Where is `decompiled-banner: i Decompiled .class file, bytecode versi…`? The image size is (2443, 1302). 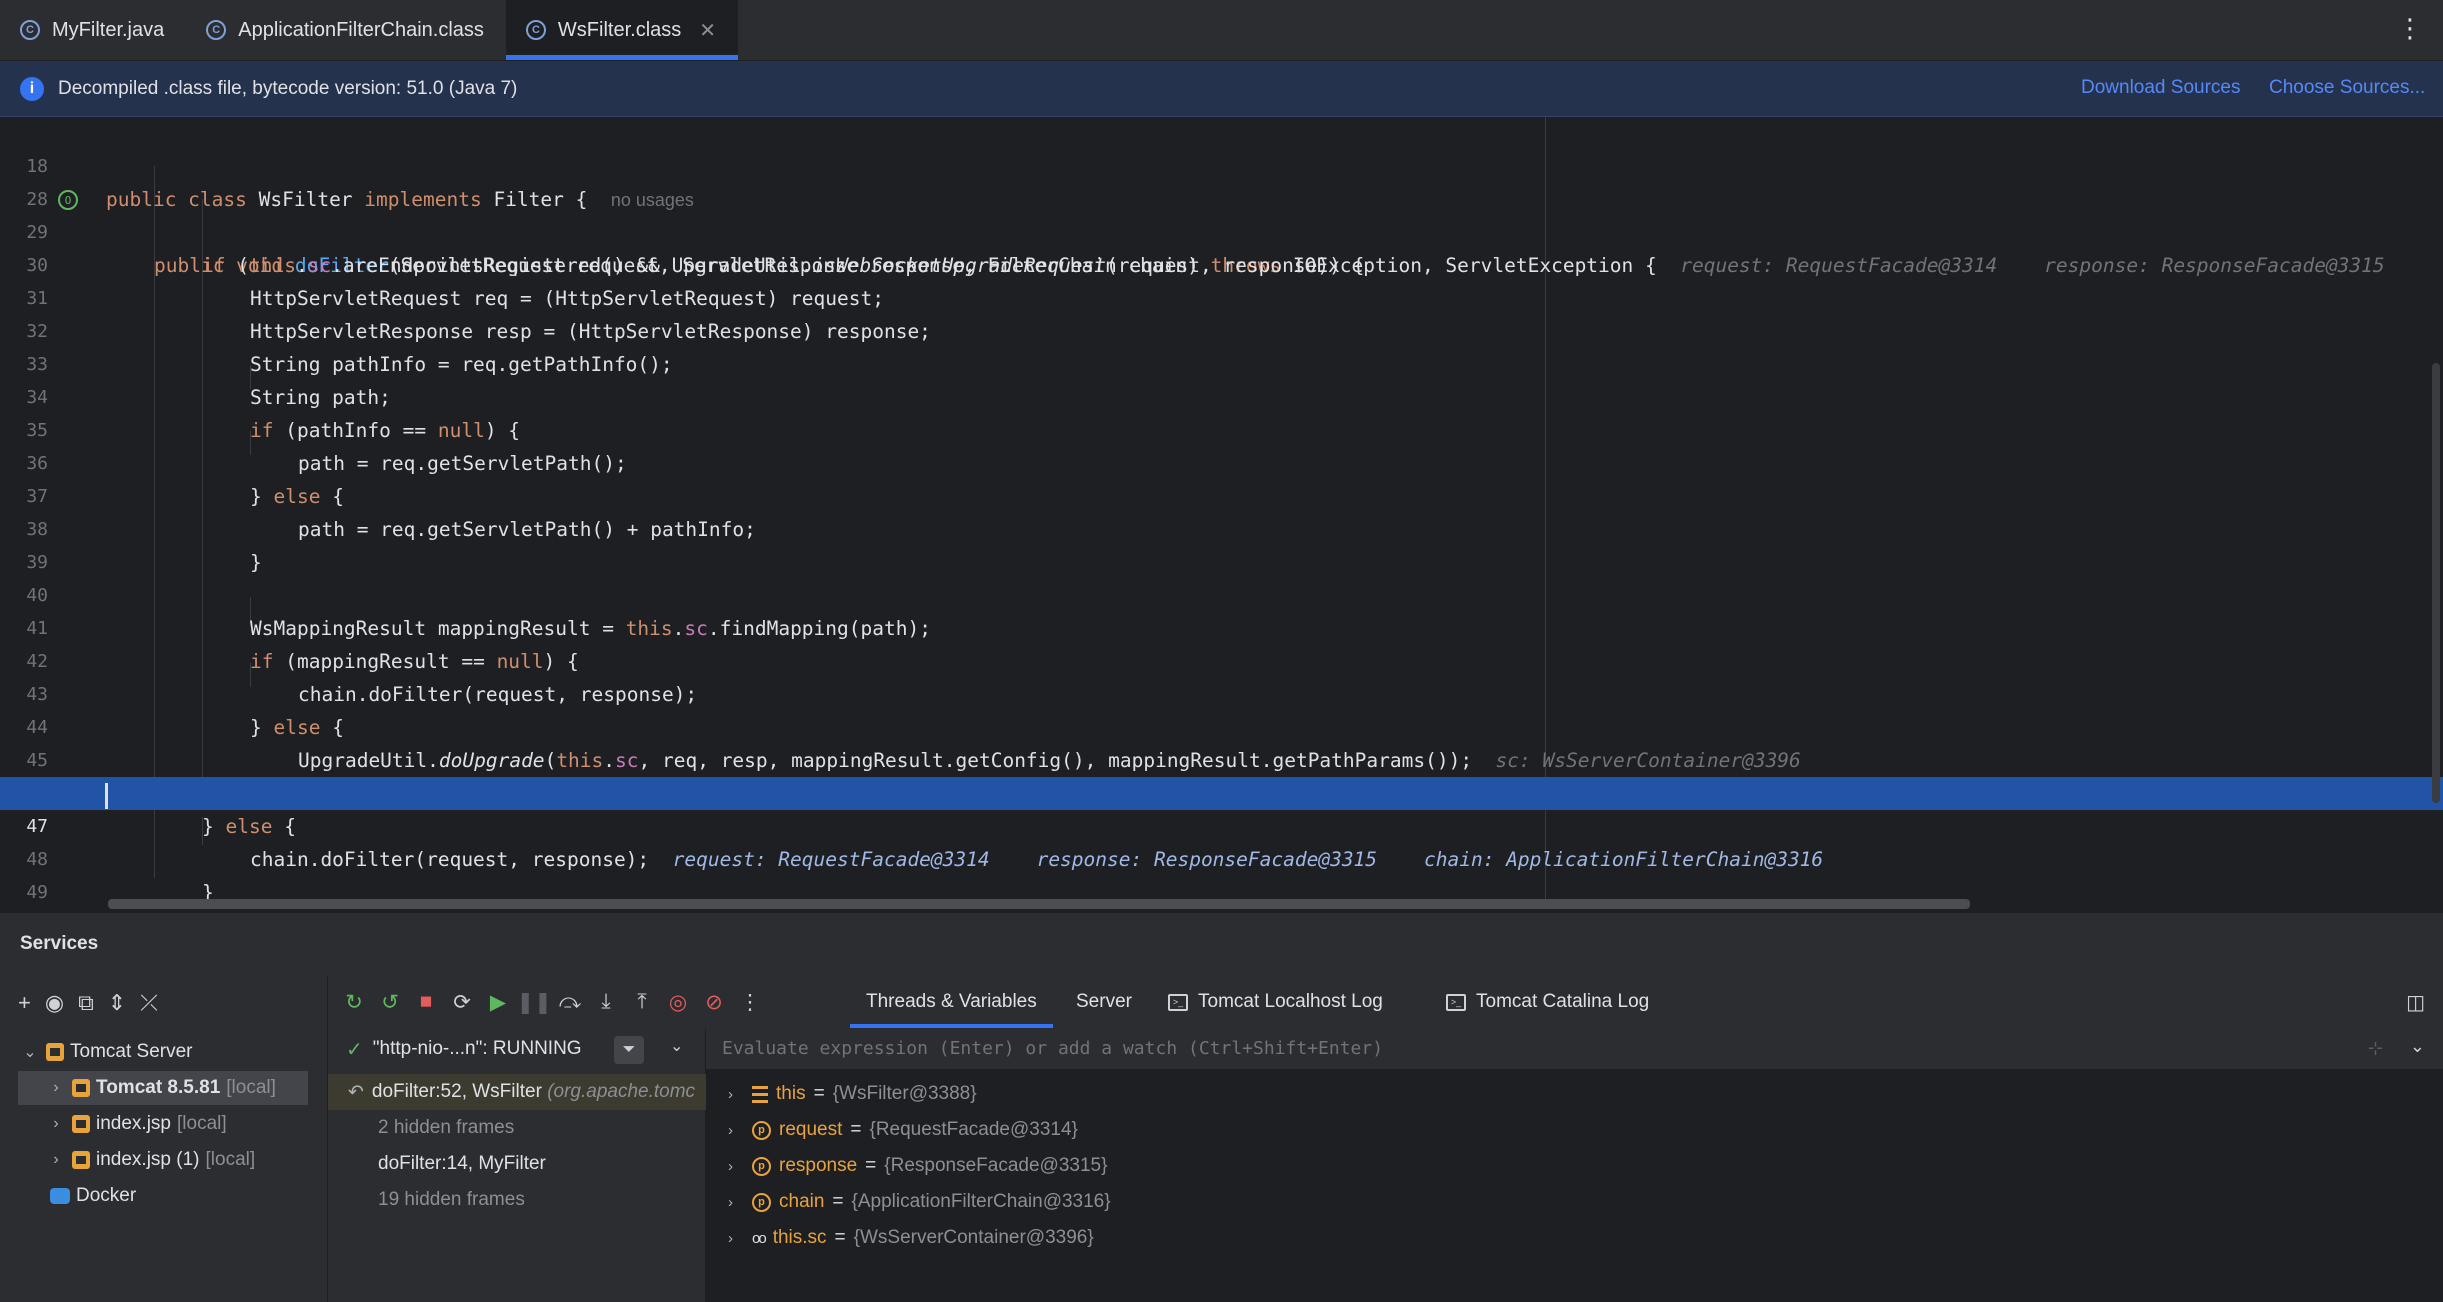 decompiled-banner: i Decompiled .class file, bytecode versi… is located at coordinates (1221, 89).